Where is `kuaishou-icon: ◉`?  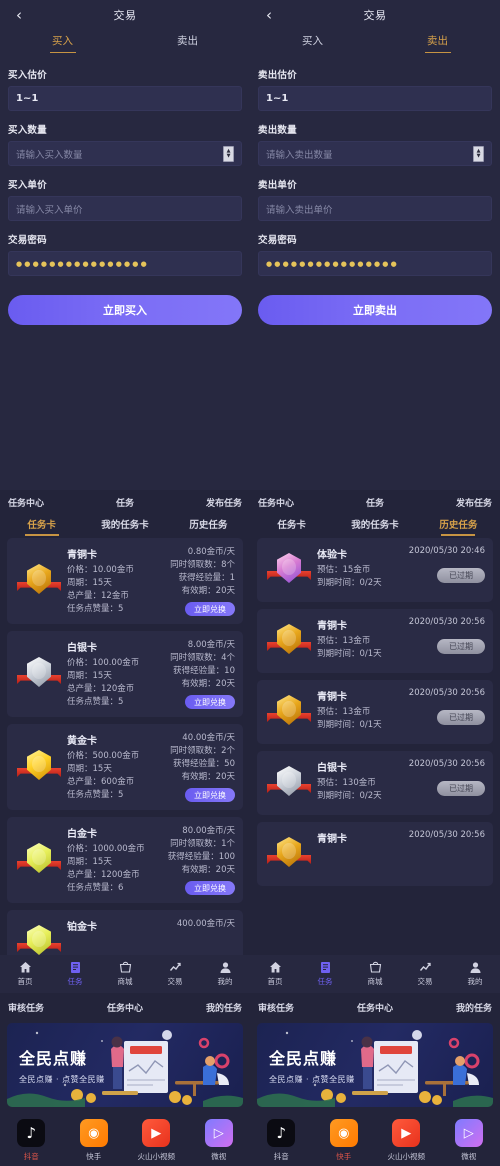
kuaishou-icon: ◉ is located at coordinates (343, 1133).